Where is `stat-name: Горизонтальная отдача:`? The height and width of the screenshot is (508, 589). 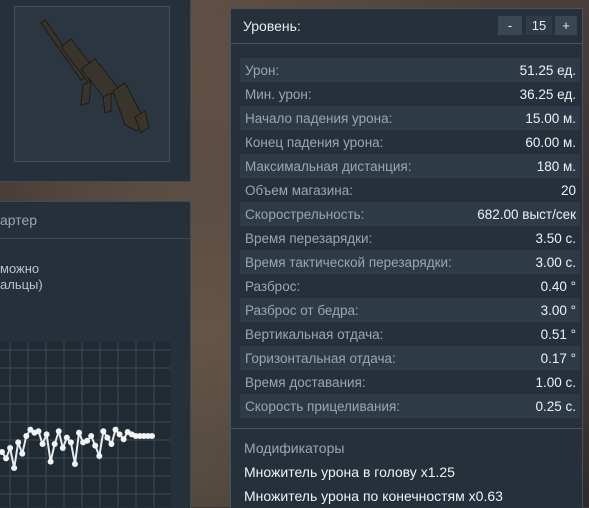
stat-name: Горизонтальная отдача: is located at coordinates (320, 358).